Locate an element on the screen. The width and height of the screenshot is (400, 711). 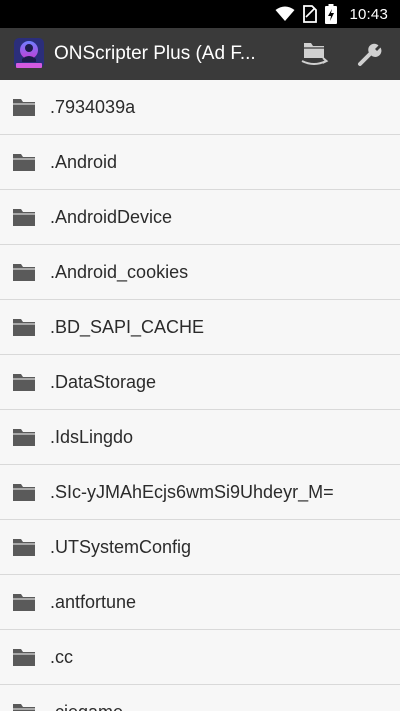
folder-name: .BD_SAPI_CACHE is located at coordinates (127, 326).